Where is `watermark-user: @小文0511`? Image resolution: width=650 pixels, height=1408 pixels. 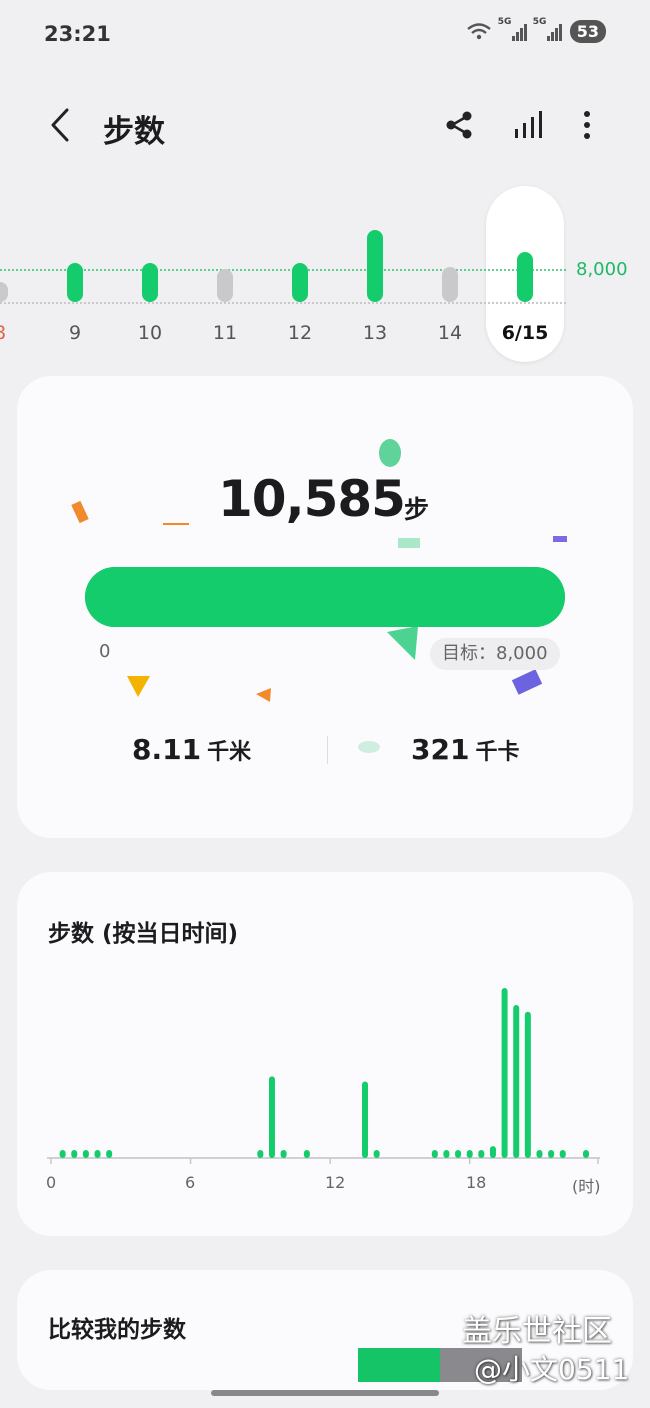
watermark-user: @小文0511 is located at coordinates (552, 1369).